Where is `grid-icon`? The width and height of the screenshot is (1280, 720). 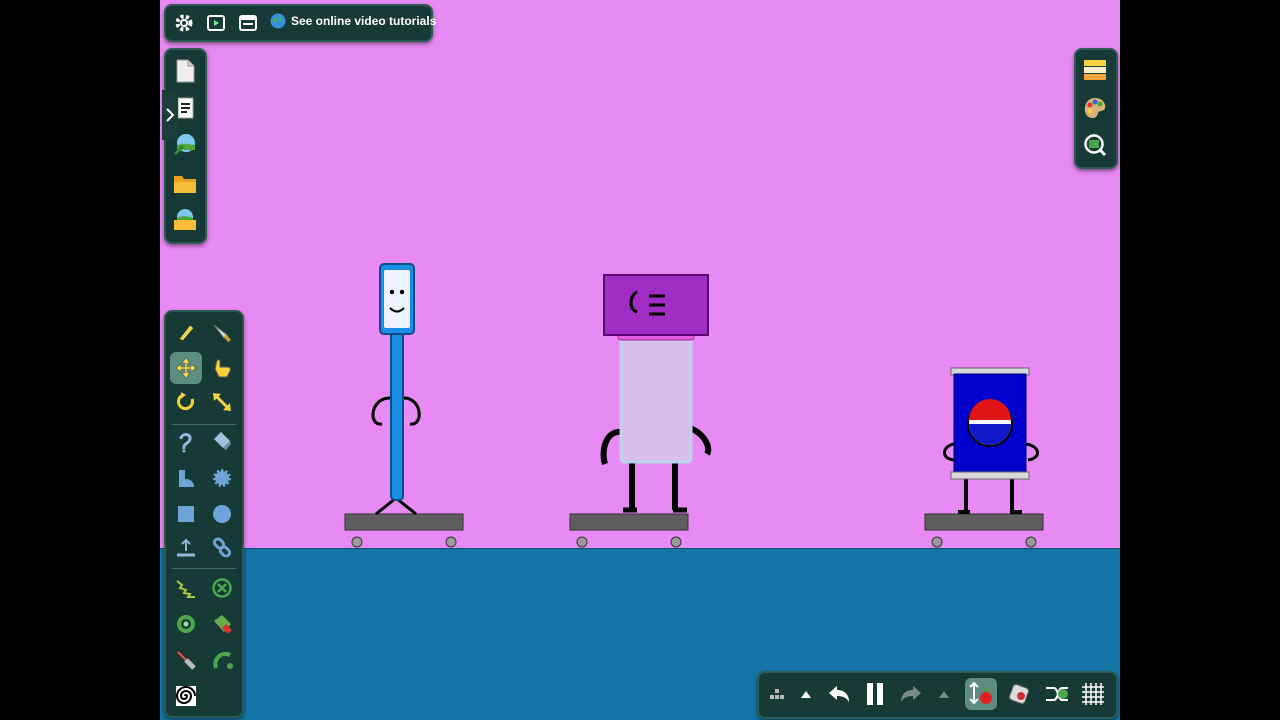 grid-icon is located at coordinates (1093, 694).